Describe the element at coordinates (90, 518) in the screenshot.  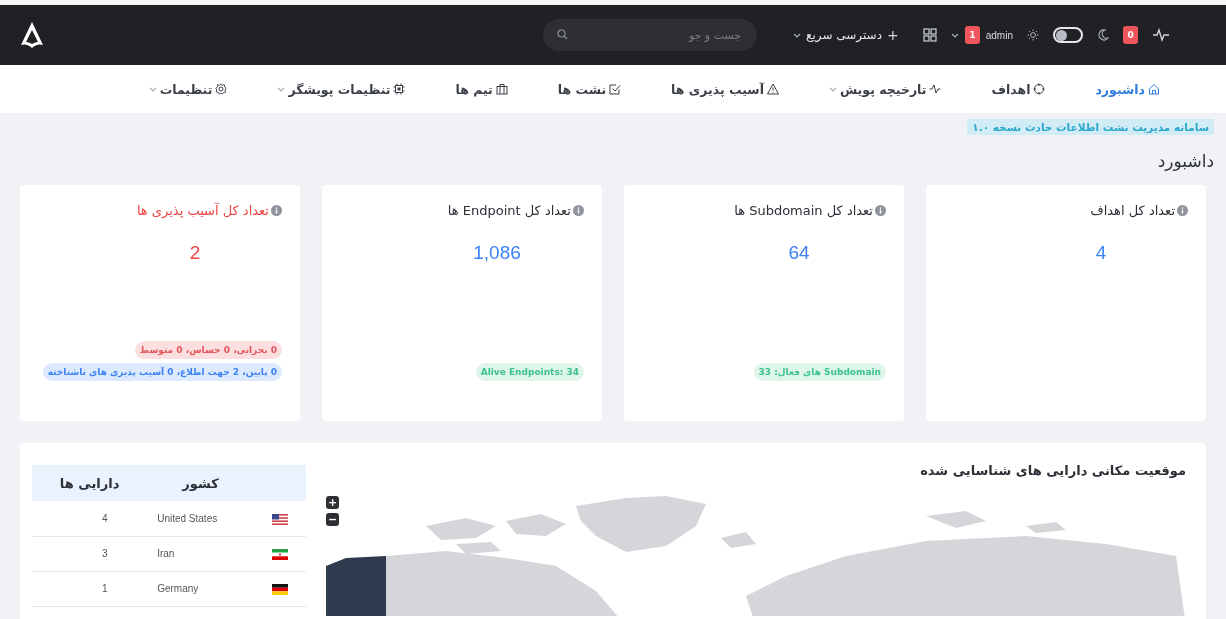
I see `table-cell: 4` at that location.